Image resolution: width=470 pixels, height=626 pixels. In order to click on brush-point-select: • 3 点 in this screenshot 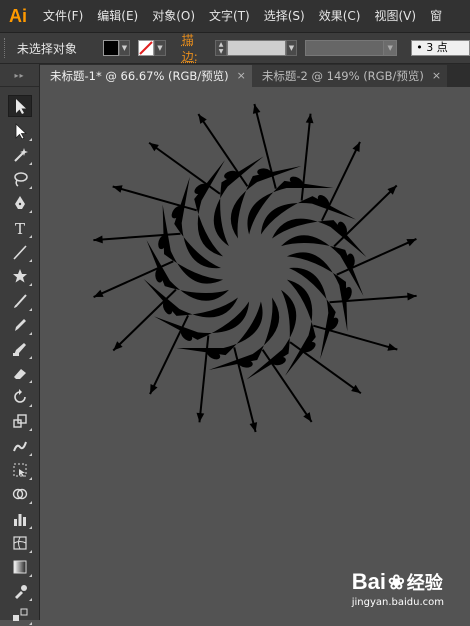, I will do `click(440, 48)`.